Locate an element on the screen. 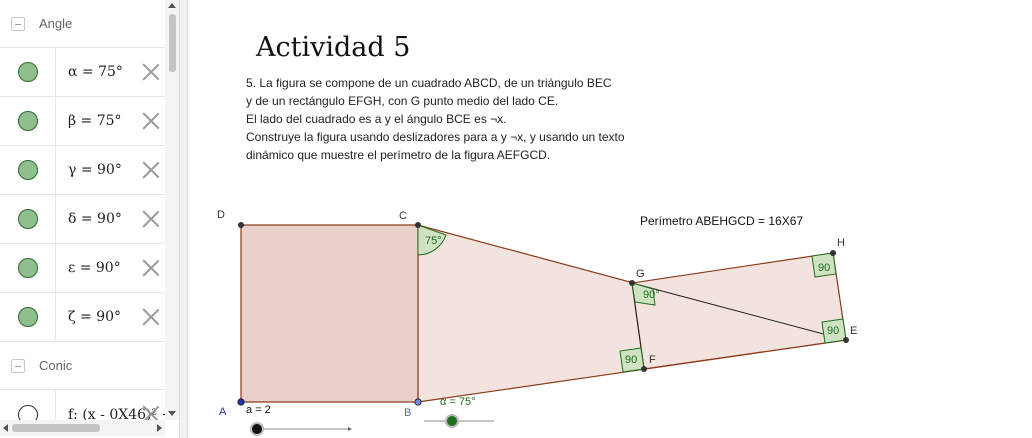  point-label-e: E is located at coordinates (853, 331).